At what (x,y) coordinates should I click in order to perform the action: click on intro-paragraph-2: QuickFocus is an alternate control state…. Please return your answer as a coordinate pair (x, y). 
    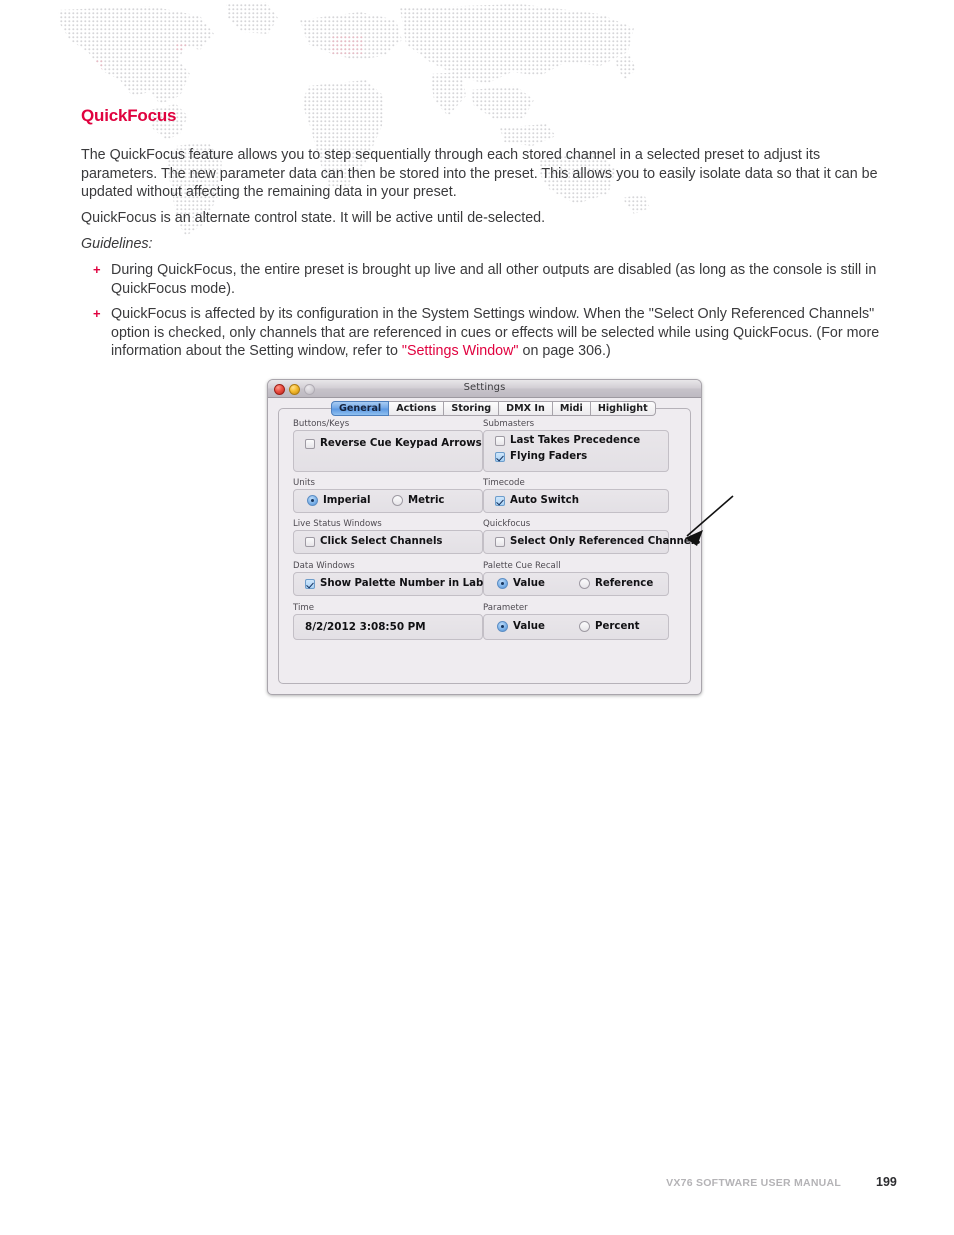
    Looking at the image, I should click on (313, 218).